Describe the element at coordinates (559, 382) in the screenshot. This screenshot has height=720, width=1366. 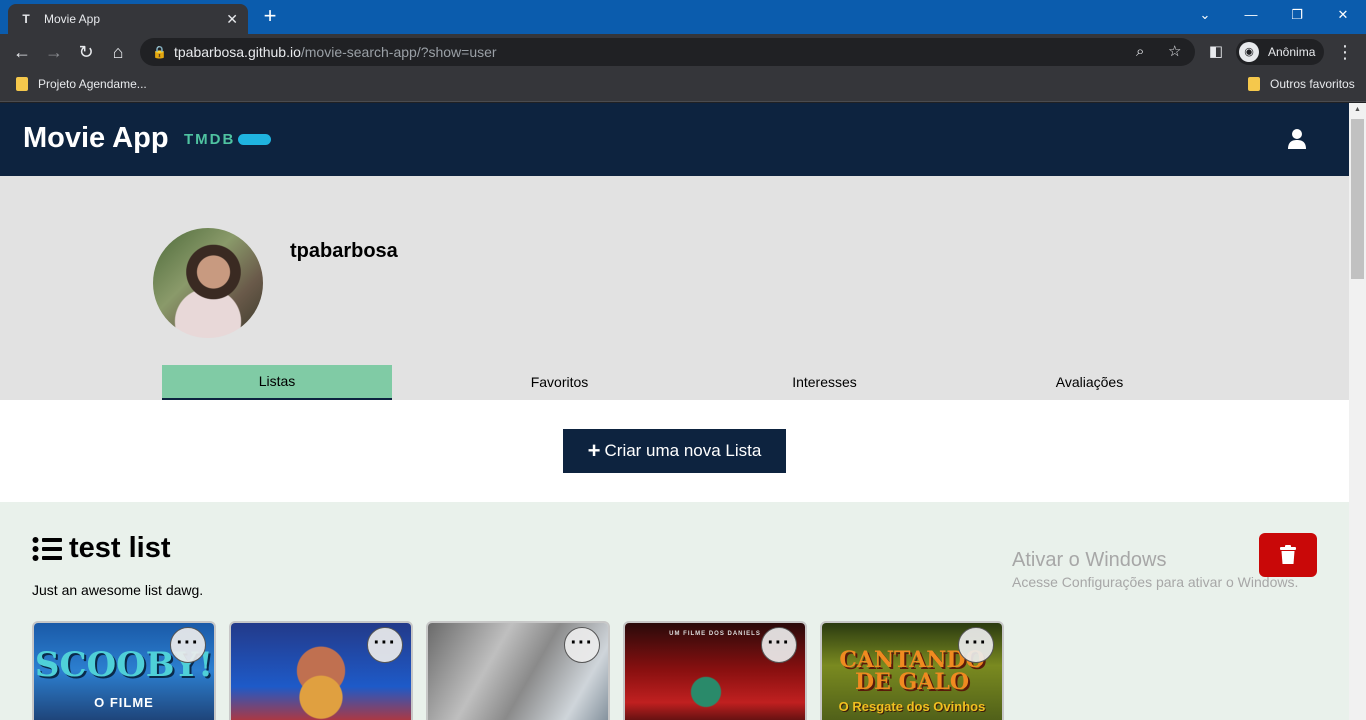
I see `tab-favoritos: Favoritos` at that location.